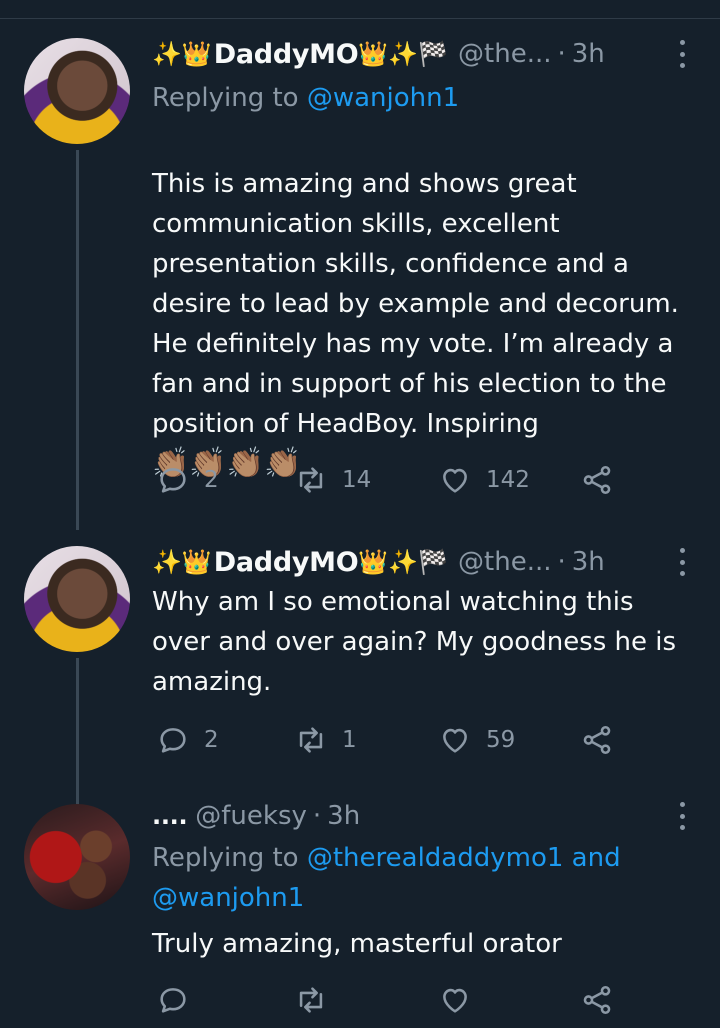 The image size is (720, 1028). What do you see at coordinates (387, 1000) in the screenshot?
I see `tweet-actions` at bounding box center [387, 1000].